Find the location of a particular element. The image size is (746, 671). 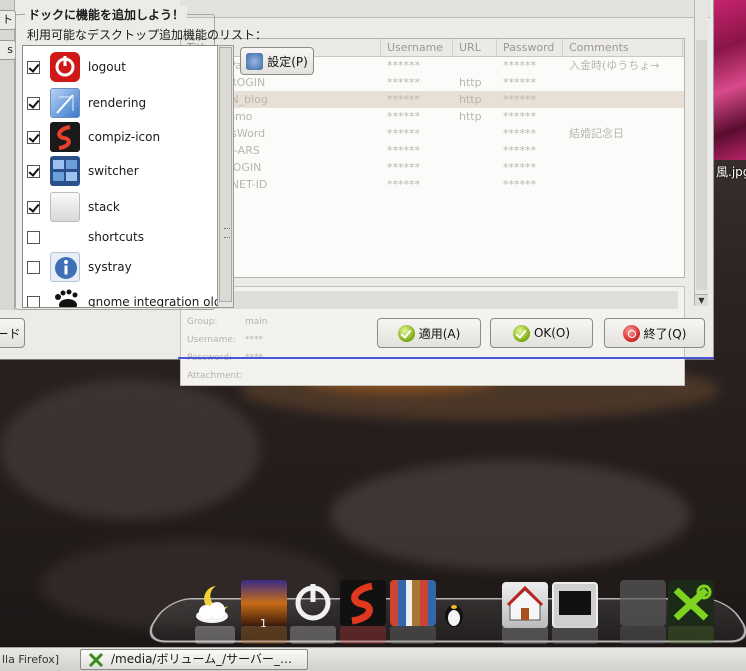

col-comments: Comments is located at coordinates (623, 47).